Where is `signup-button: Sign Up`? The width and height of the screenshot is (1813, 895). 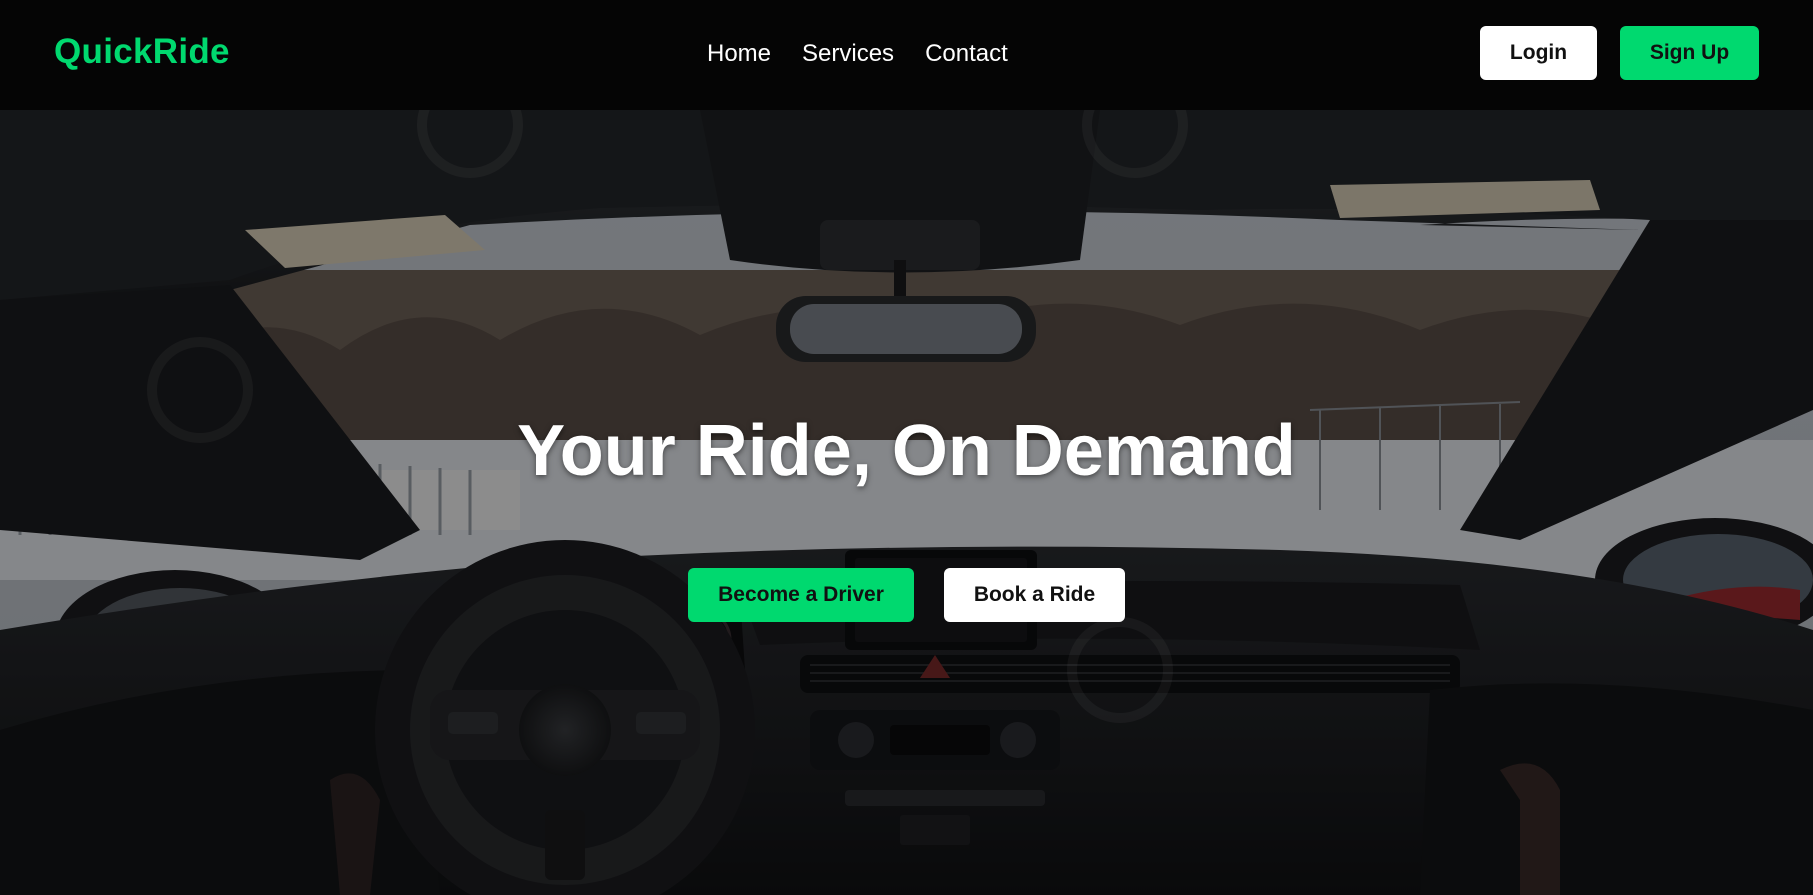 signup-button: Sign Up is located at coordinates (1689, 53).